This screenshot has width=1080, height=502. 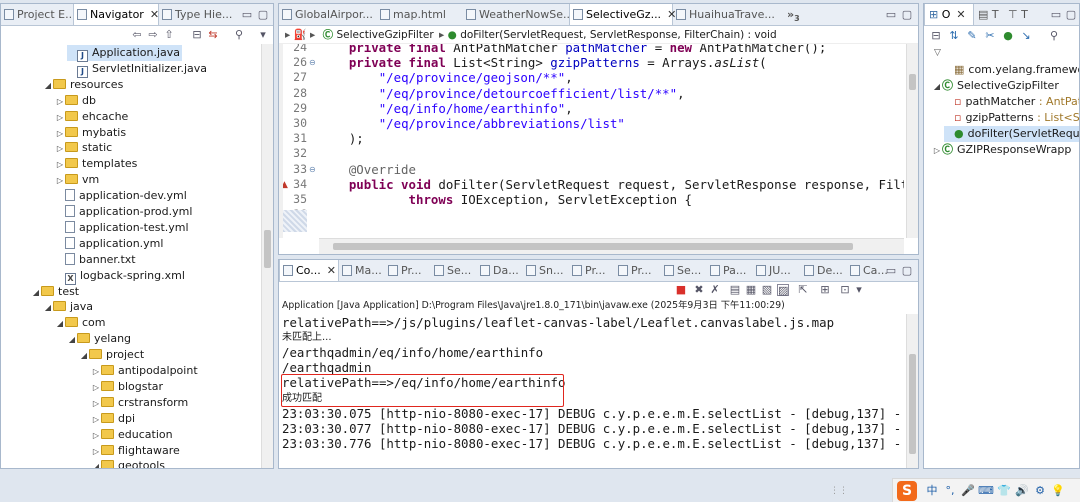 What do you see at coordinates (83, 85) in the screenshot?
I see `tree-item: ◢ resources` at bounding box center [83, 85].